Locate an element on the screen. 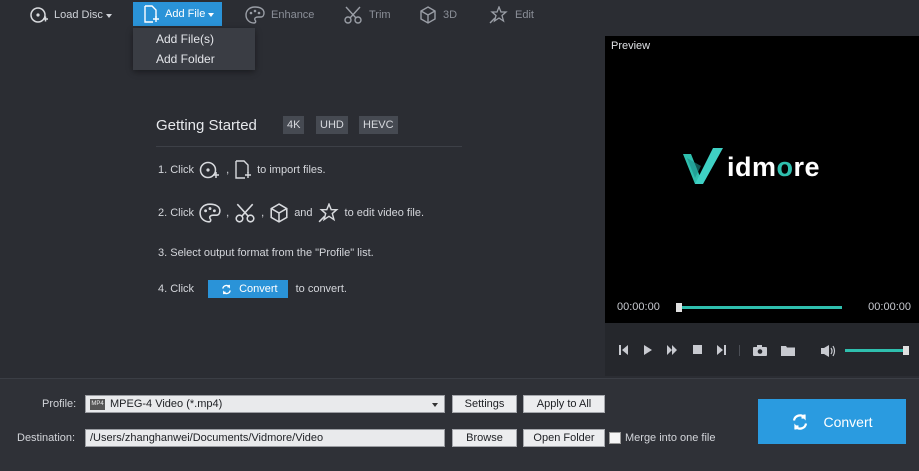 This screenshot has height=471, width=919. open-folder-button: Open Folder is located at coordinates (564, 438).